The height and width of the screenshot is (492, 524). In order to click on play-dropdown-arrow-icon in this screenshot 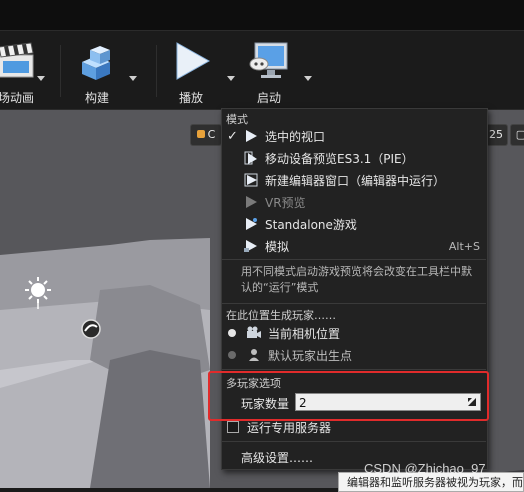, I will do `click(231, 78)`.